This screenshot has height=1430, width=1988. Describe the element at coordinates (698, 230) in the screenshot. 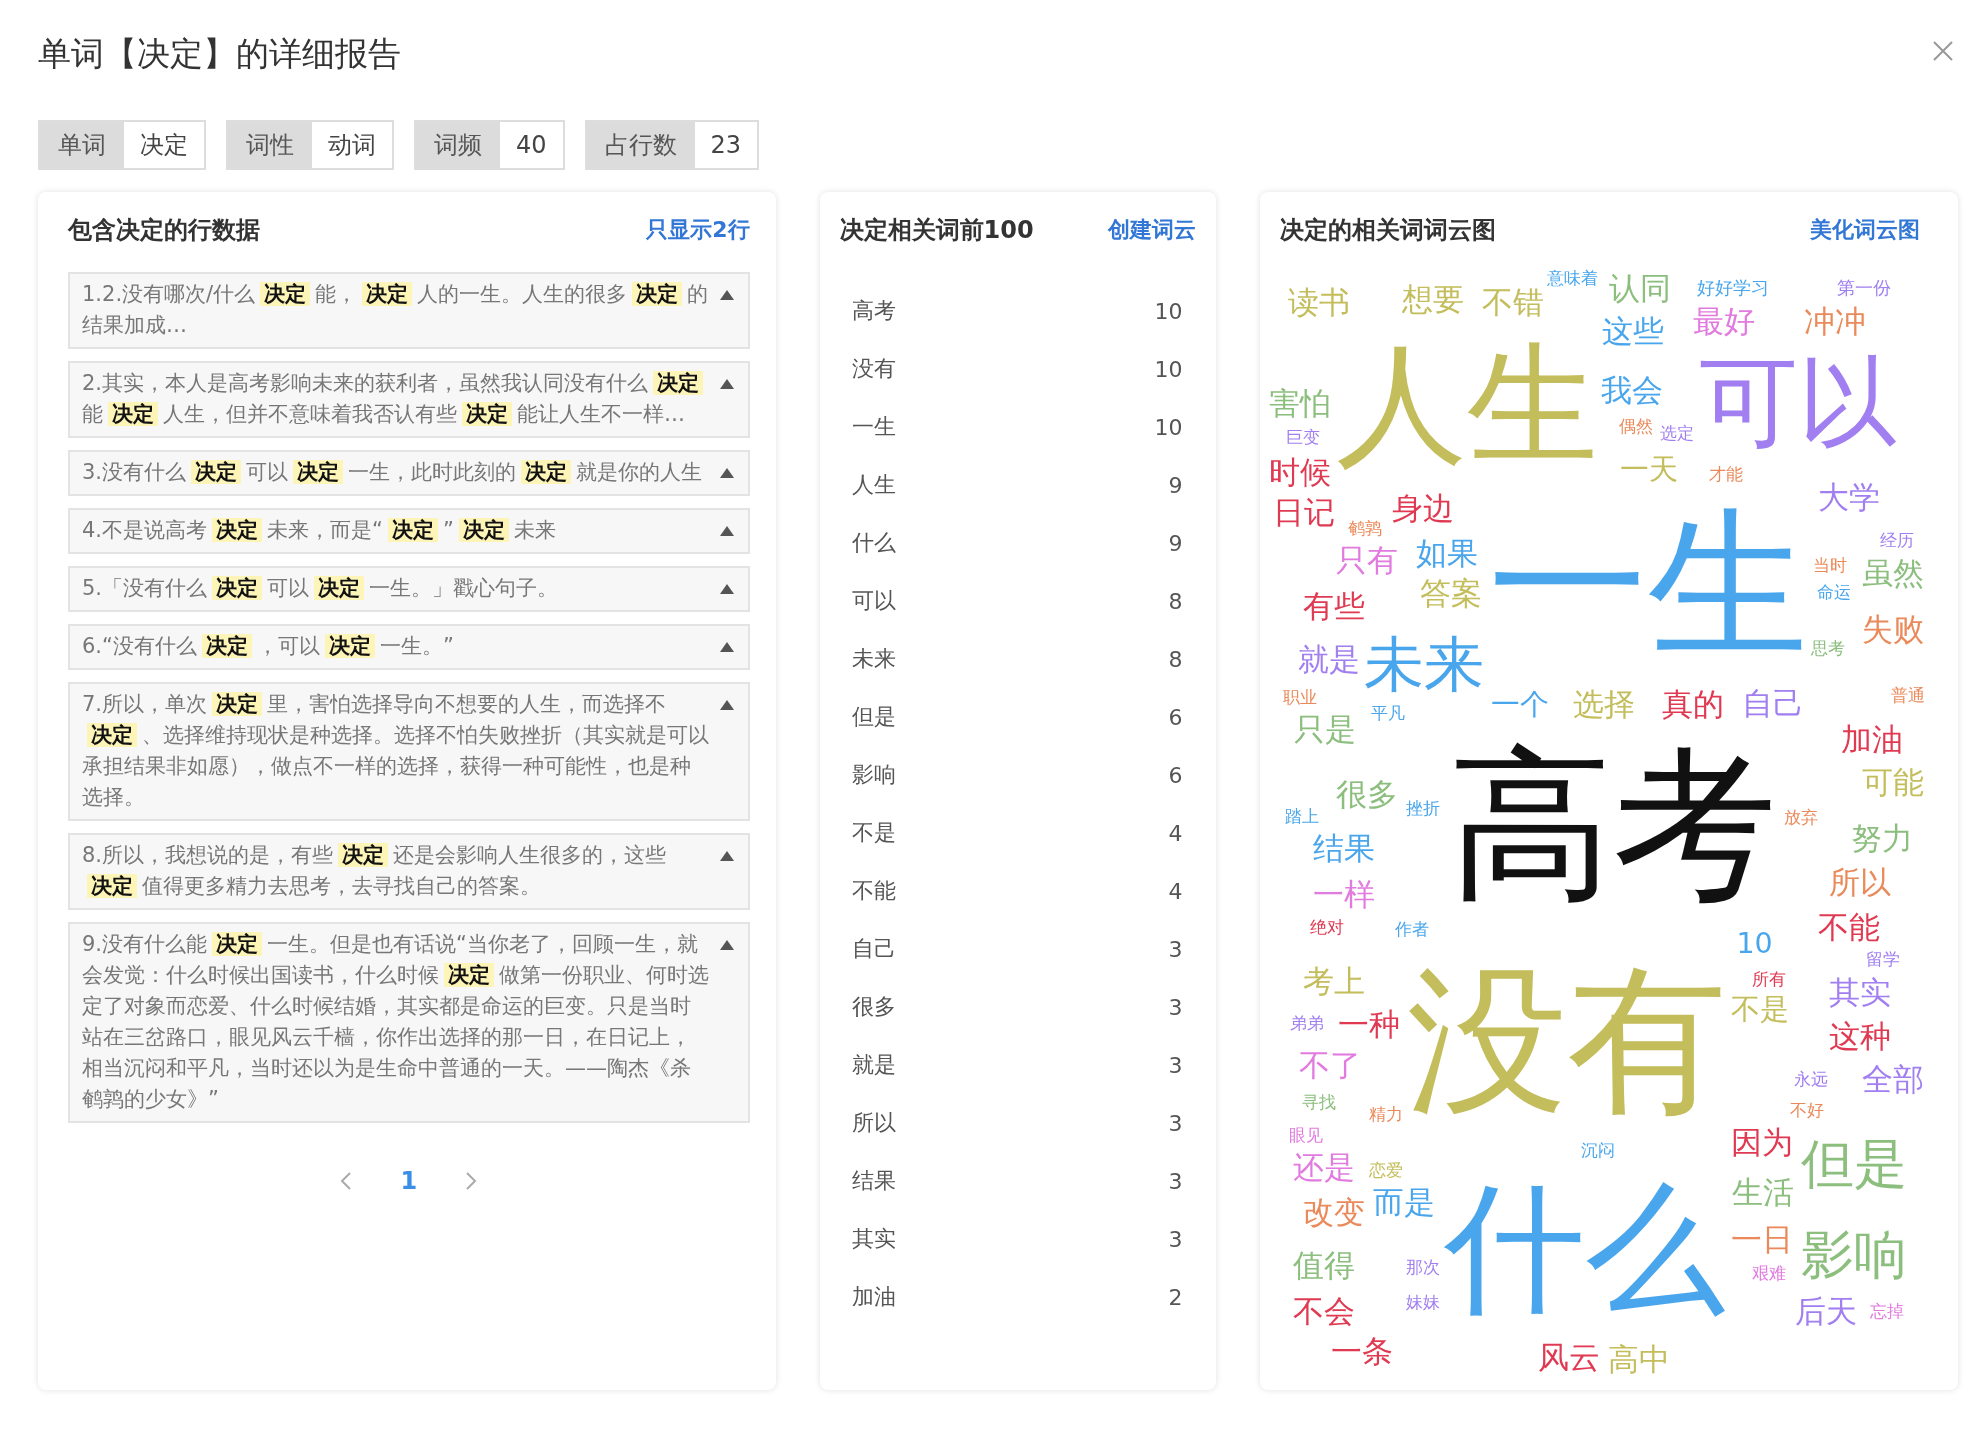

I see `panel-link: 只显示2行` at that location.